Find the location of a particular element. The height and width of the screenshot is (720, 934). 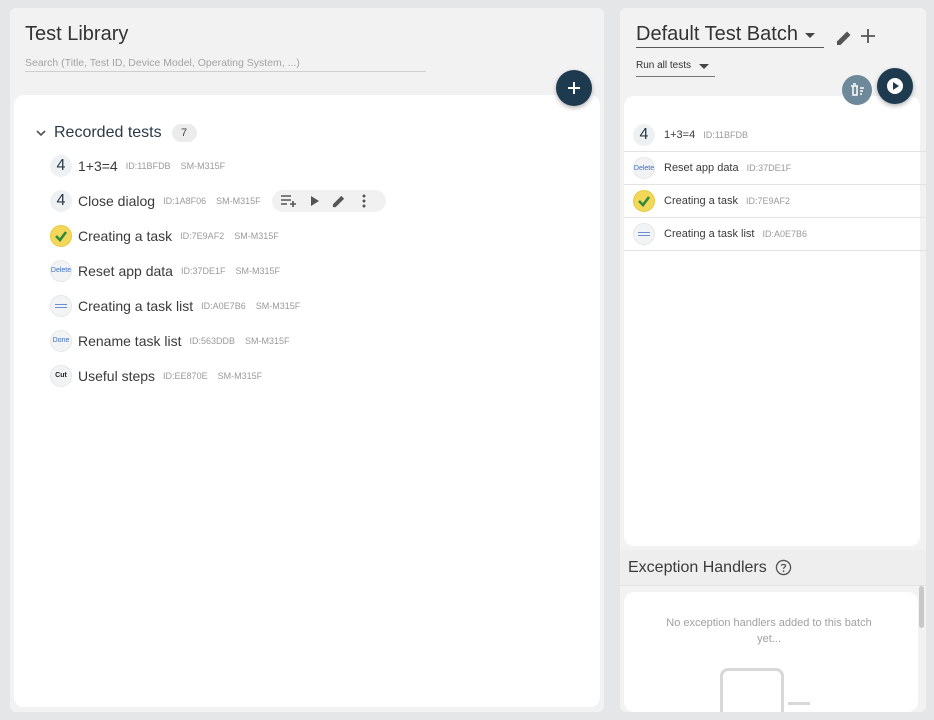

row-actions-toolbar is located at coordinates (329, 201).